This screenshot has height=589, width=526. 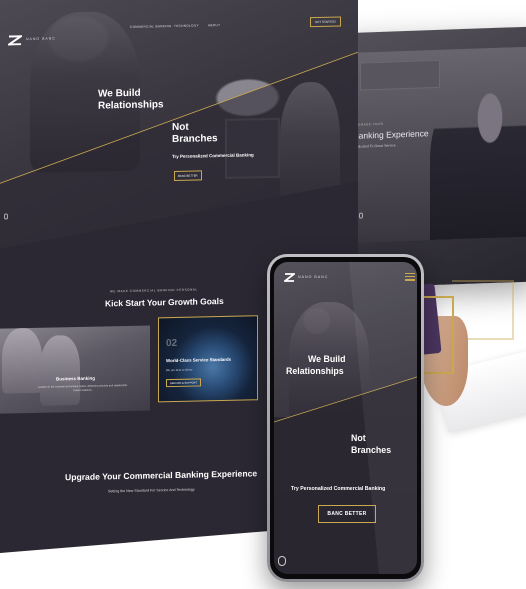 I want to click on section-title: Kick Start Your Growth Goals, so click(x=164, y=302).